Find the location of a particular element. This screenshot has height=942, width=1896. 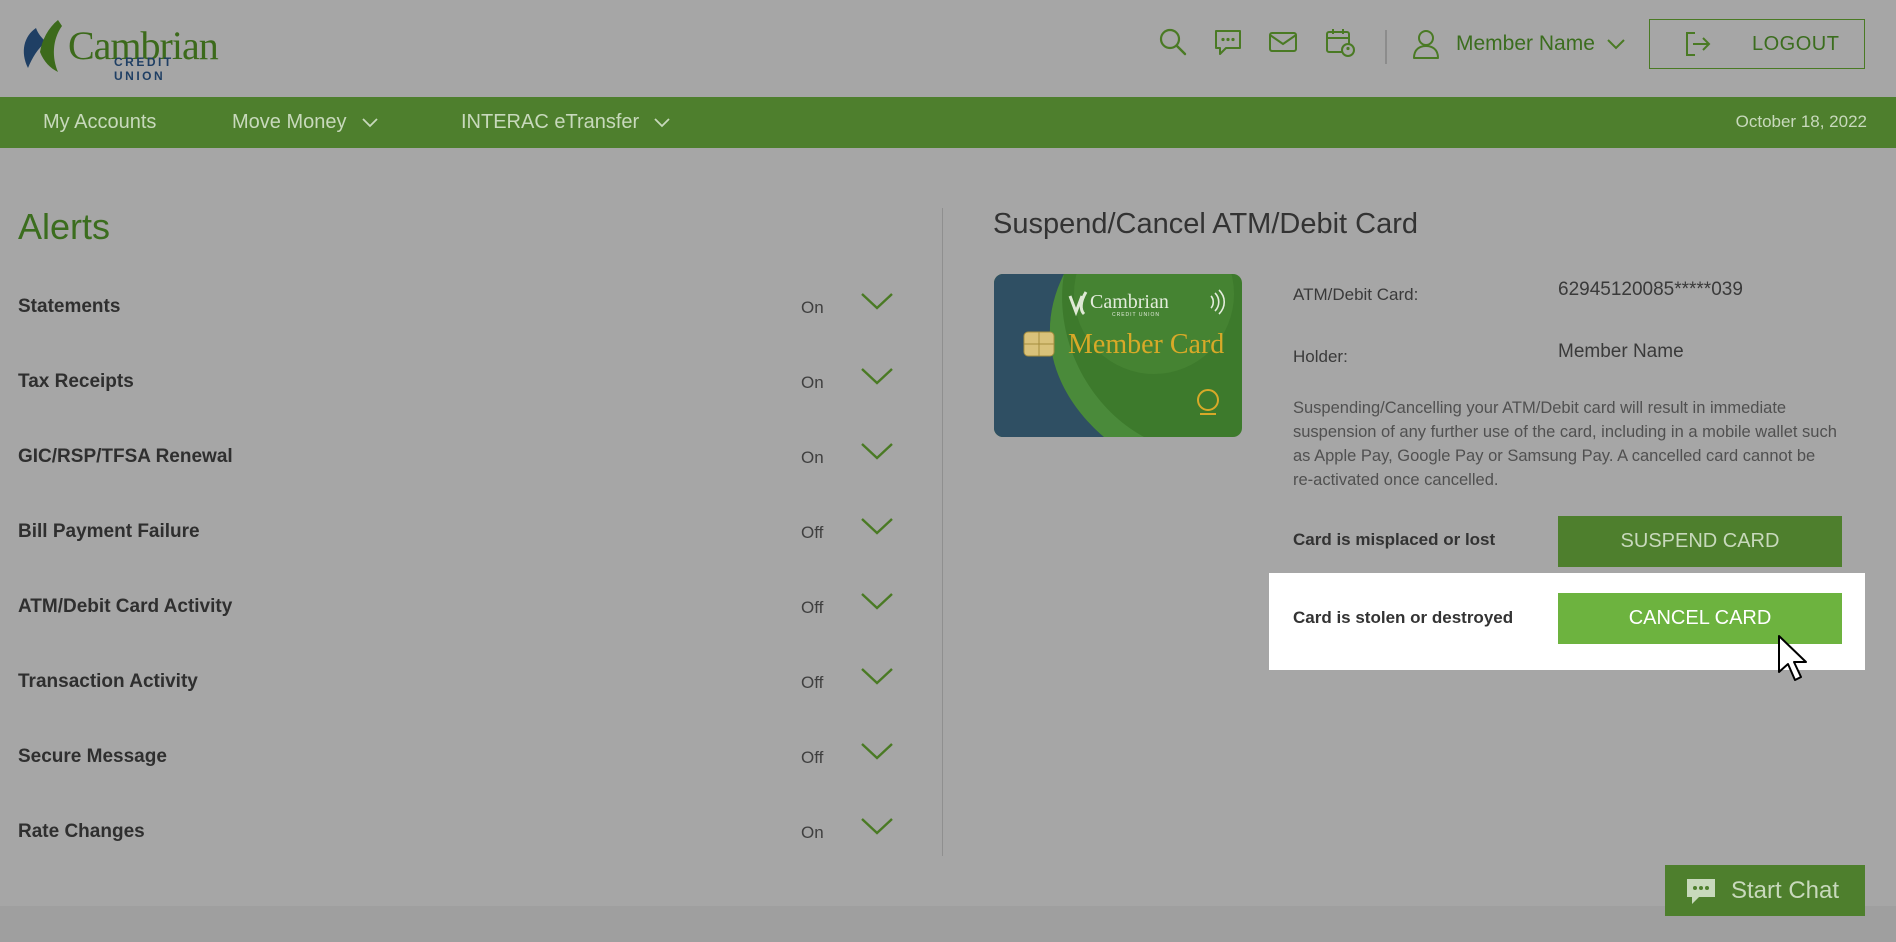

header: Cambrian CREDIT UNION Member Name LOGOUT is located at coordinates (948, 48).